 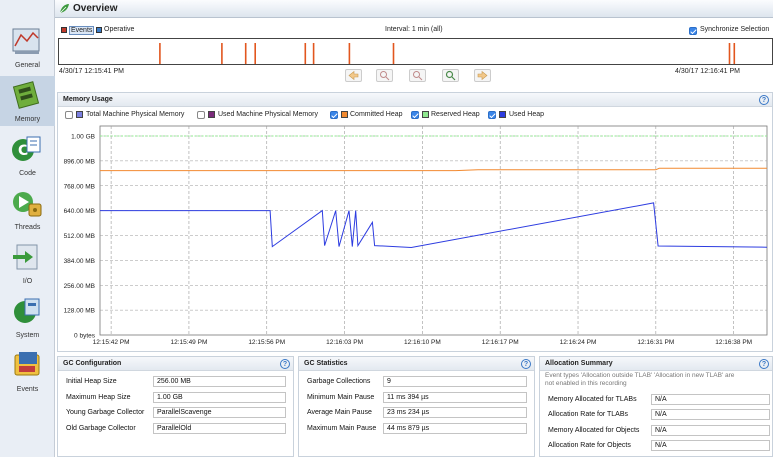 I want to click on x-tick-label: 12:16:24 PM, so click(x=578, y=342).